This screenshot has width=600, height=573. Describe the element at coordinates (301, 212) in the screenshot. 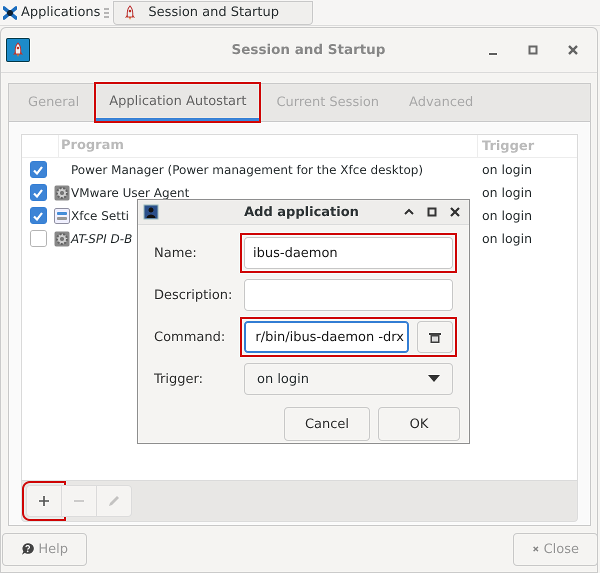

I see `dialog-title: Add application` at that location.